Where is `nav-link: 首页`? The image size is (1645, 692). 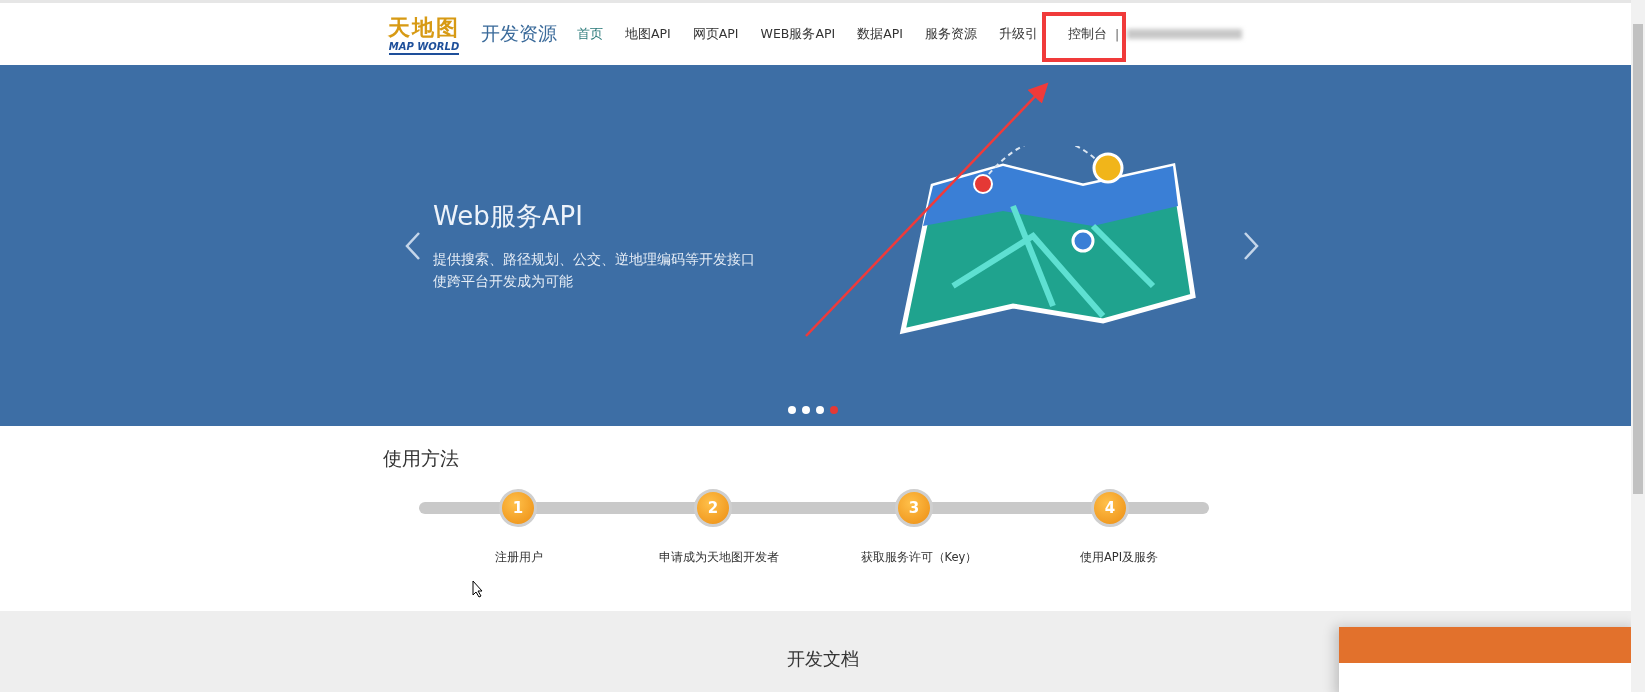
nav-link: 首页 is located at coordinates (590, 34).